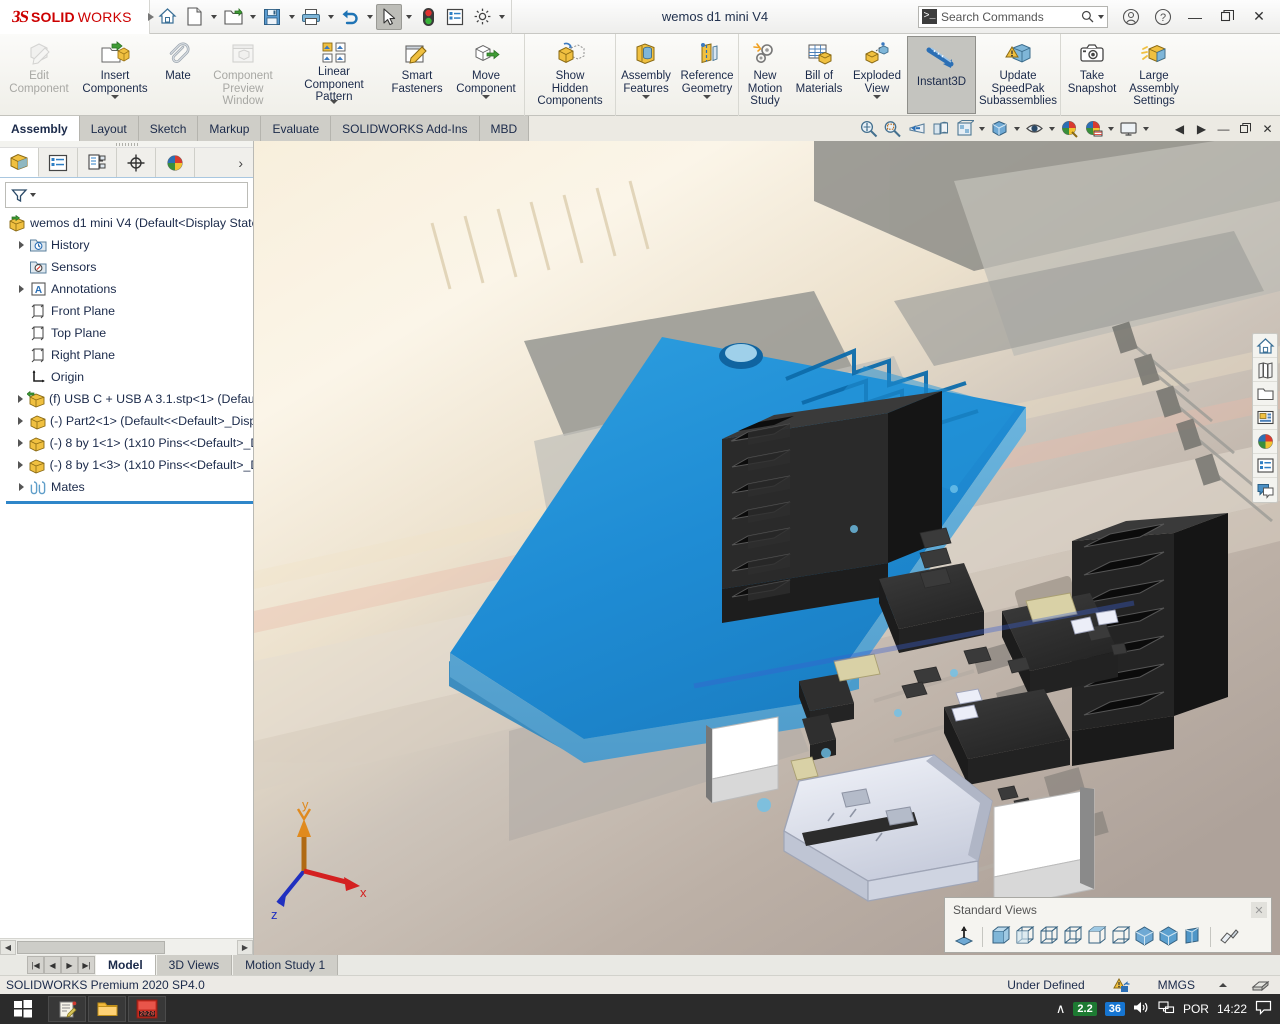 The image size is (1280, 1024). I want to click on select-dropdown, so click(408, 17).